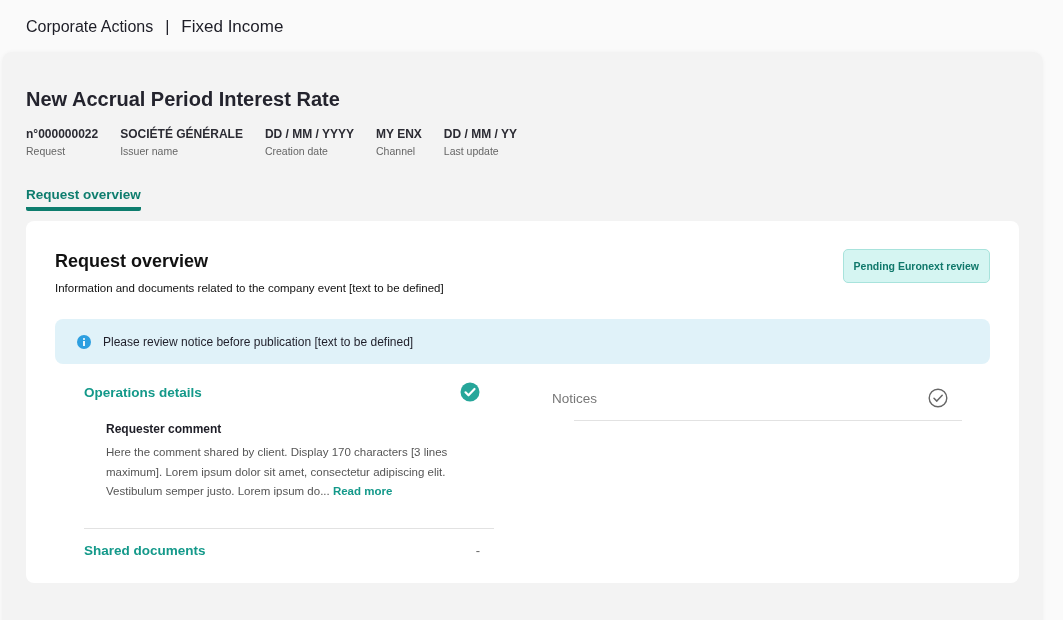 The image size is (1063, 620). Describe the element at coordinates (132, 261) in the screenshot. I see `section-title: Request overview` at that location.